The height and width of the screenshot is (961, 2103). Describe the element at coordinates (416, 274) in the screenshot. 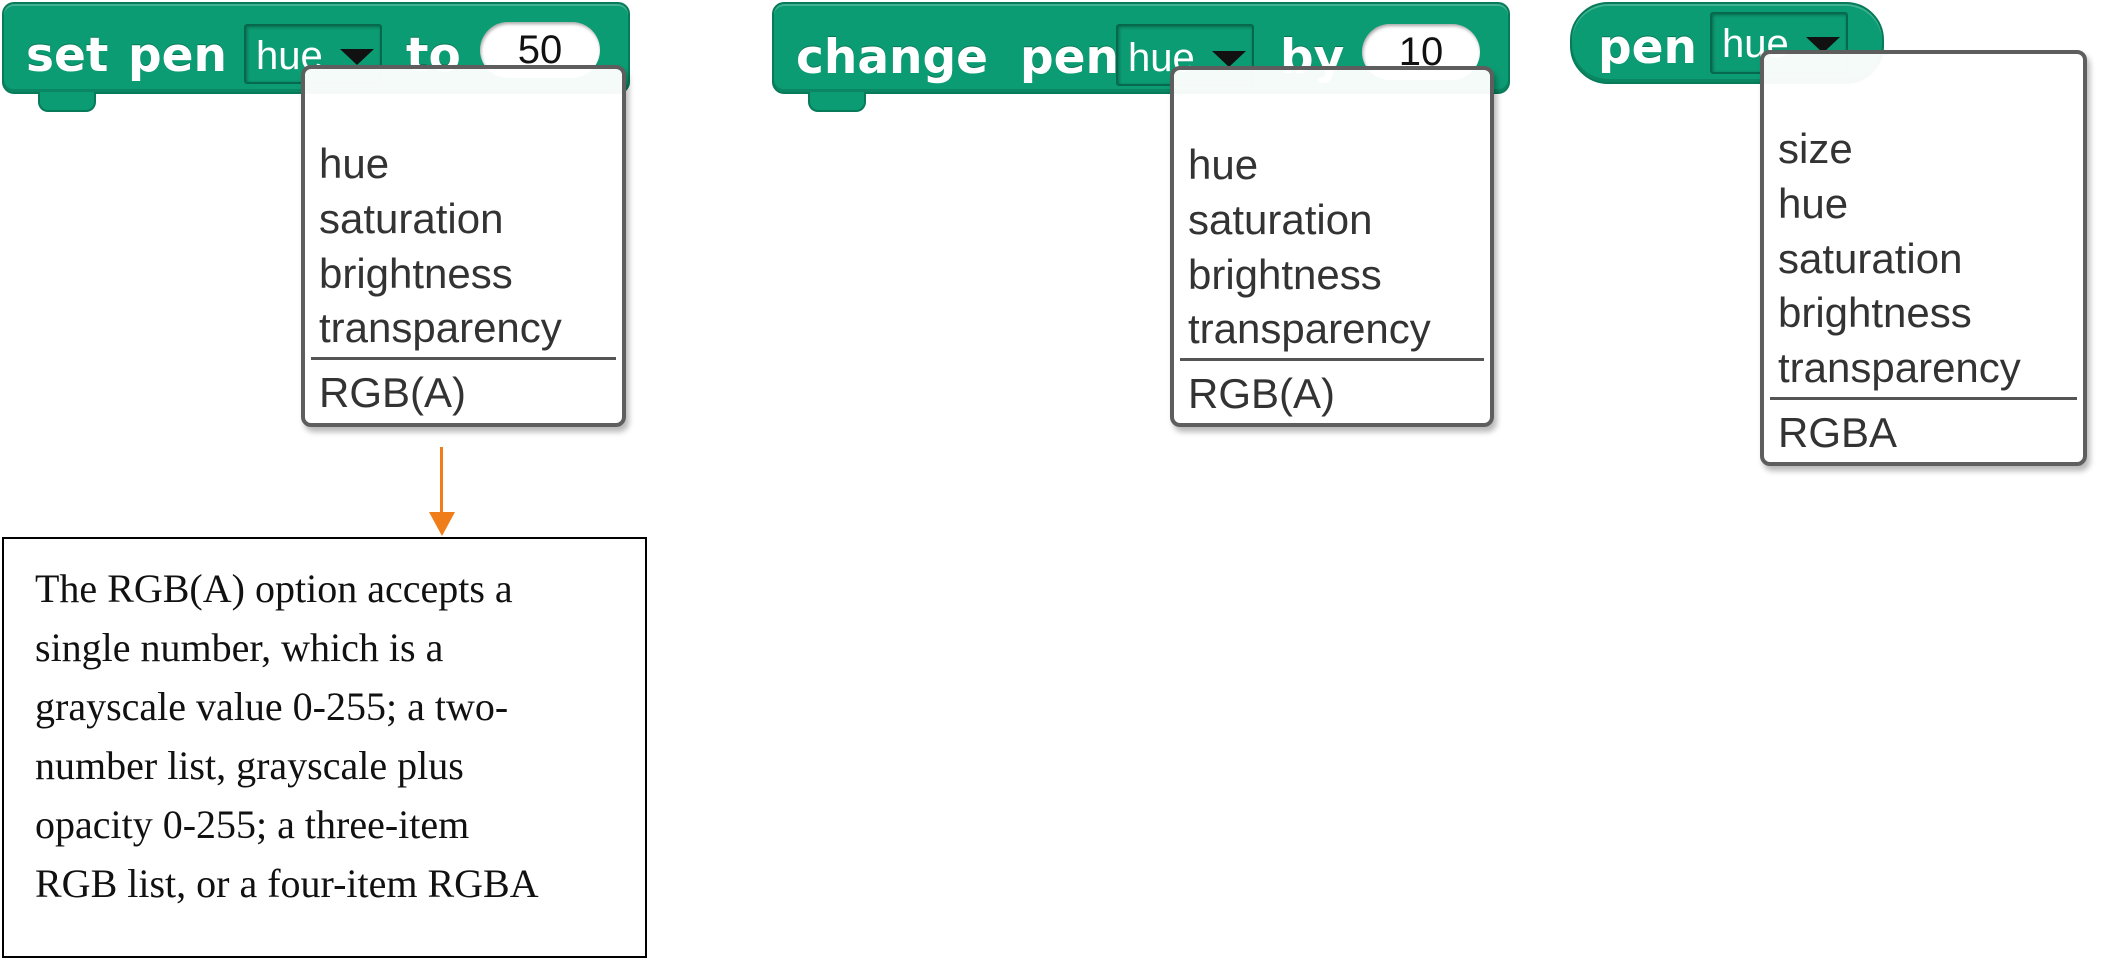

I see `set-pen-menu-item-brightness: brightness` at that location.